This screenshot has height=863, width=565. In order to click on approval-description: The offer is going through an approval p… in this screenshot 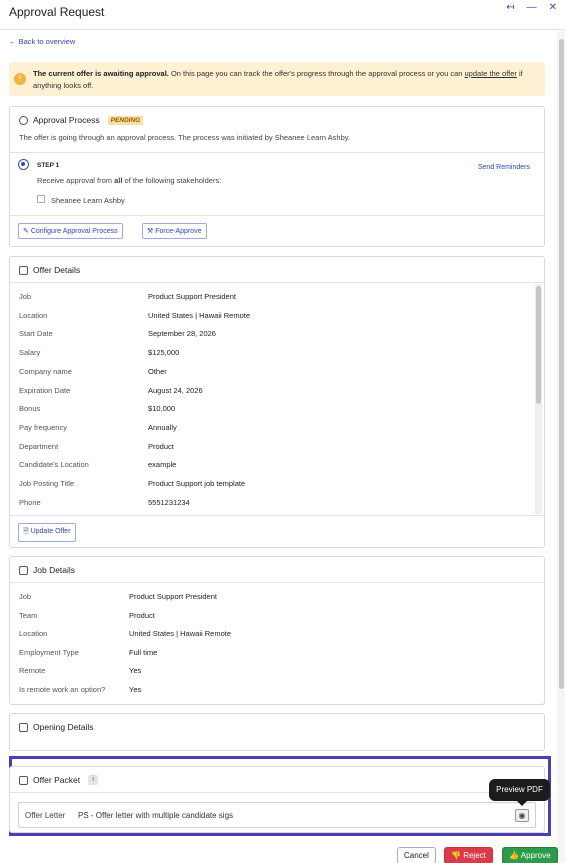, I will do `click(185, 137)`.